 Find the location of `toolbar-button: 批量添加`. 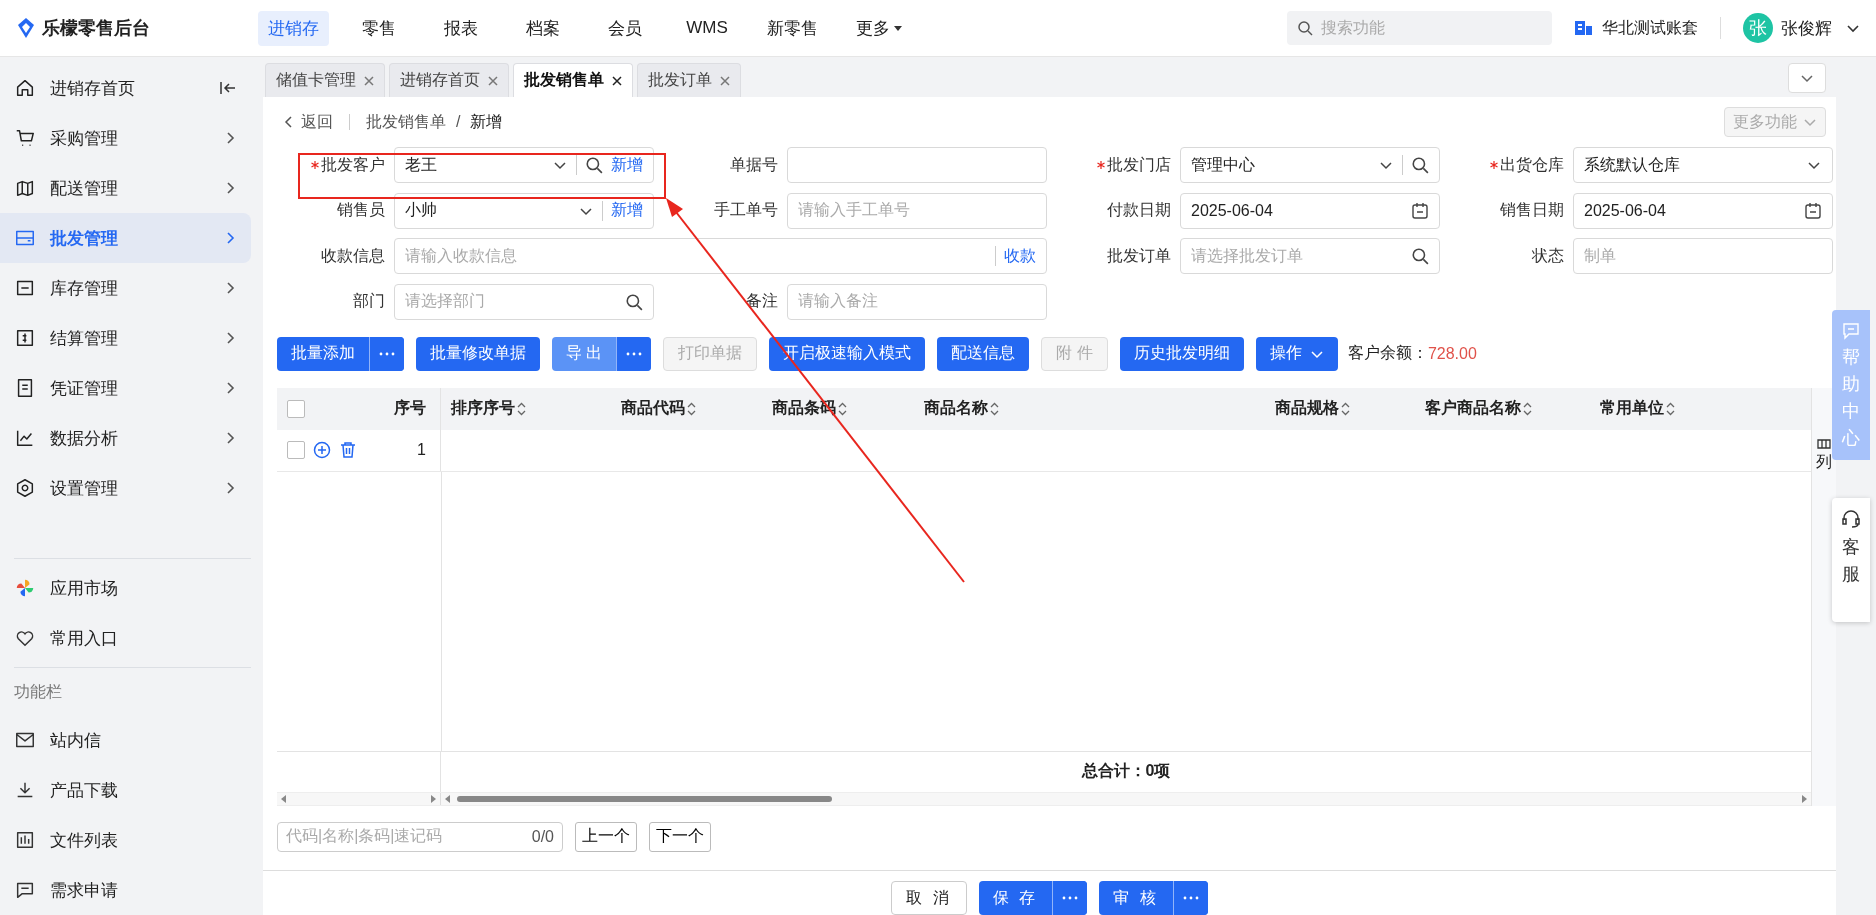

toolbar-button: 批量添加 is located at coordinates (340, 353).